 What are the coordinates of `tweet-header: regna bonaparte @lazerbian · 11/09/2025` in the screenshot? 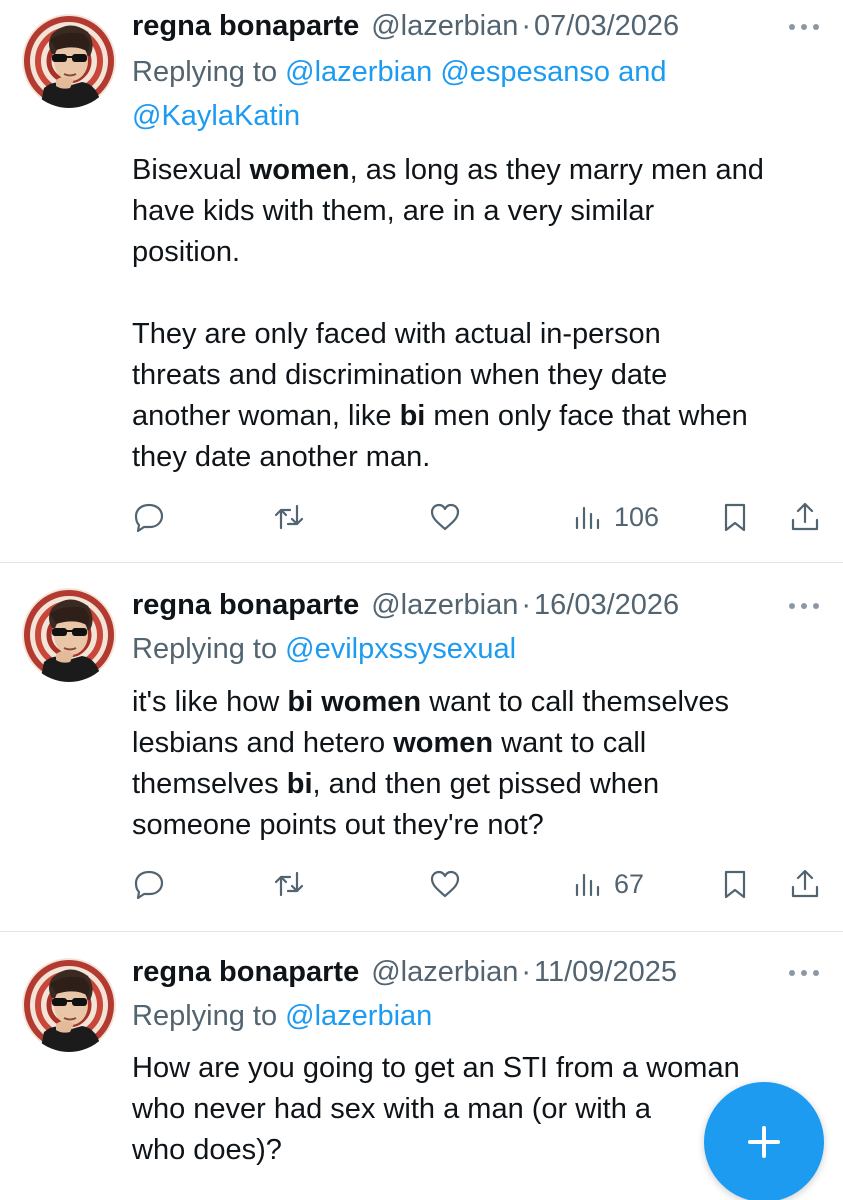 It's located at (404, 972).